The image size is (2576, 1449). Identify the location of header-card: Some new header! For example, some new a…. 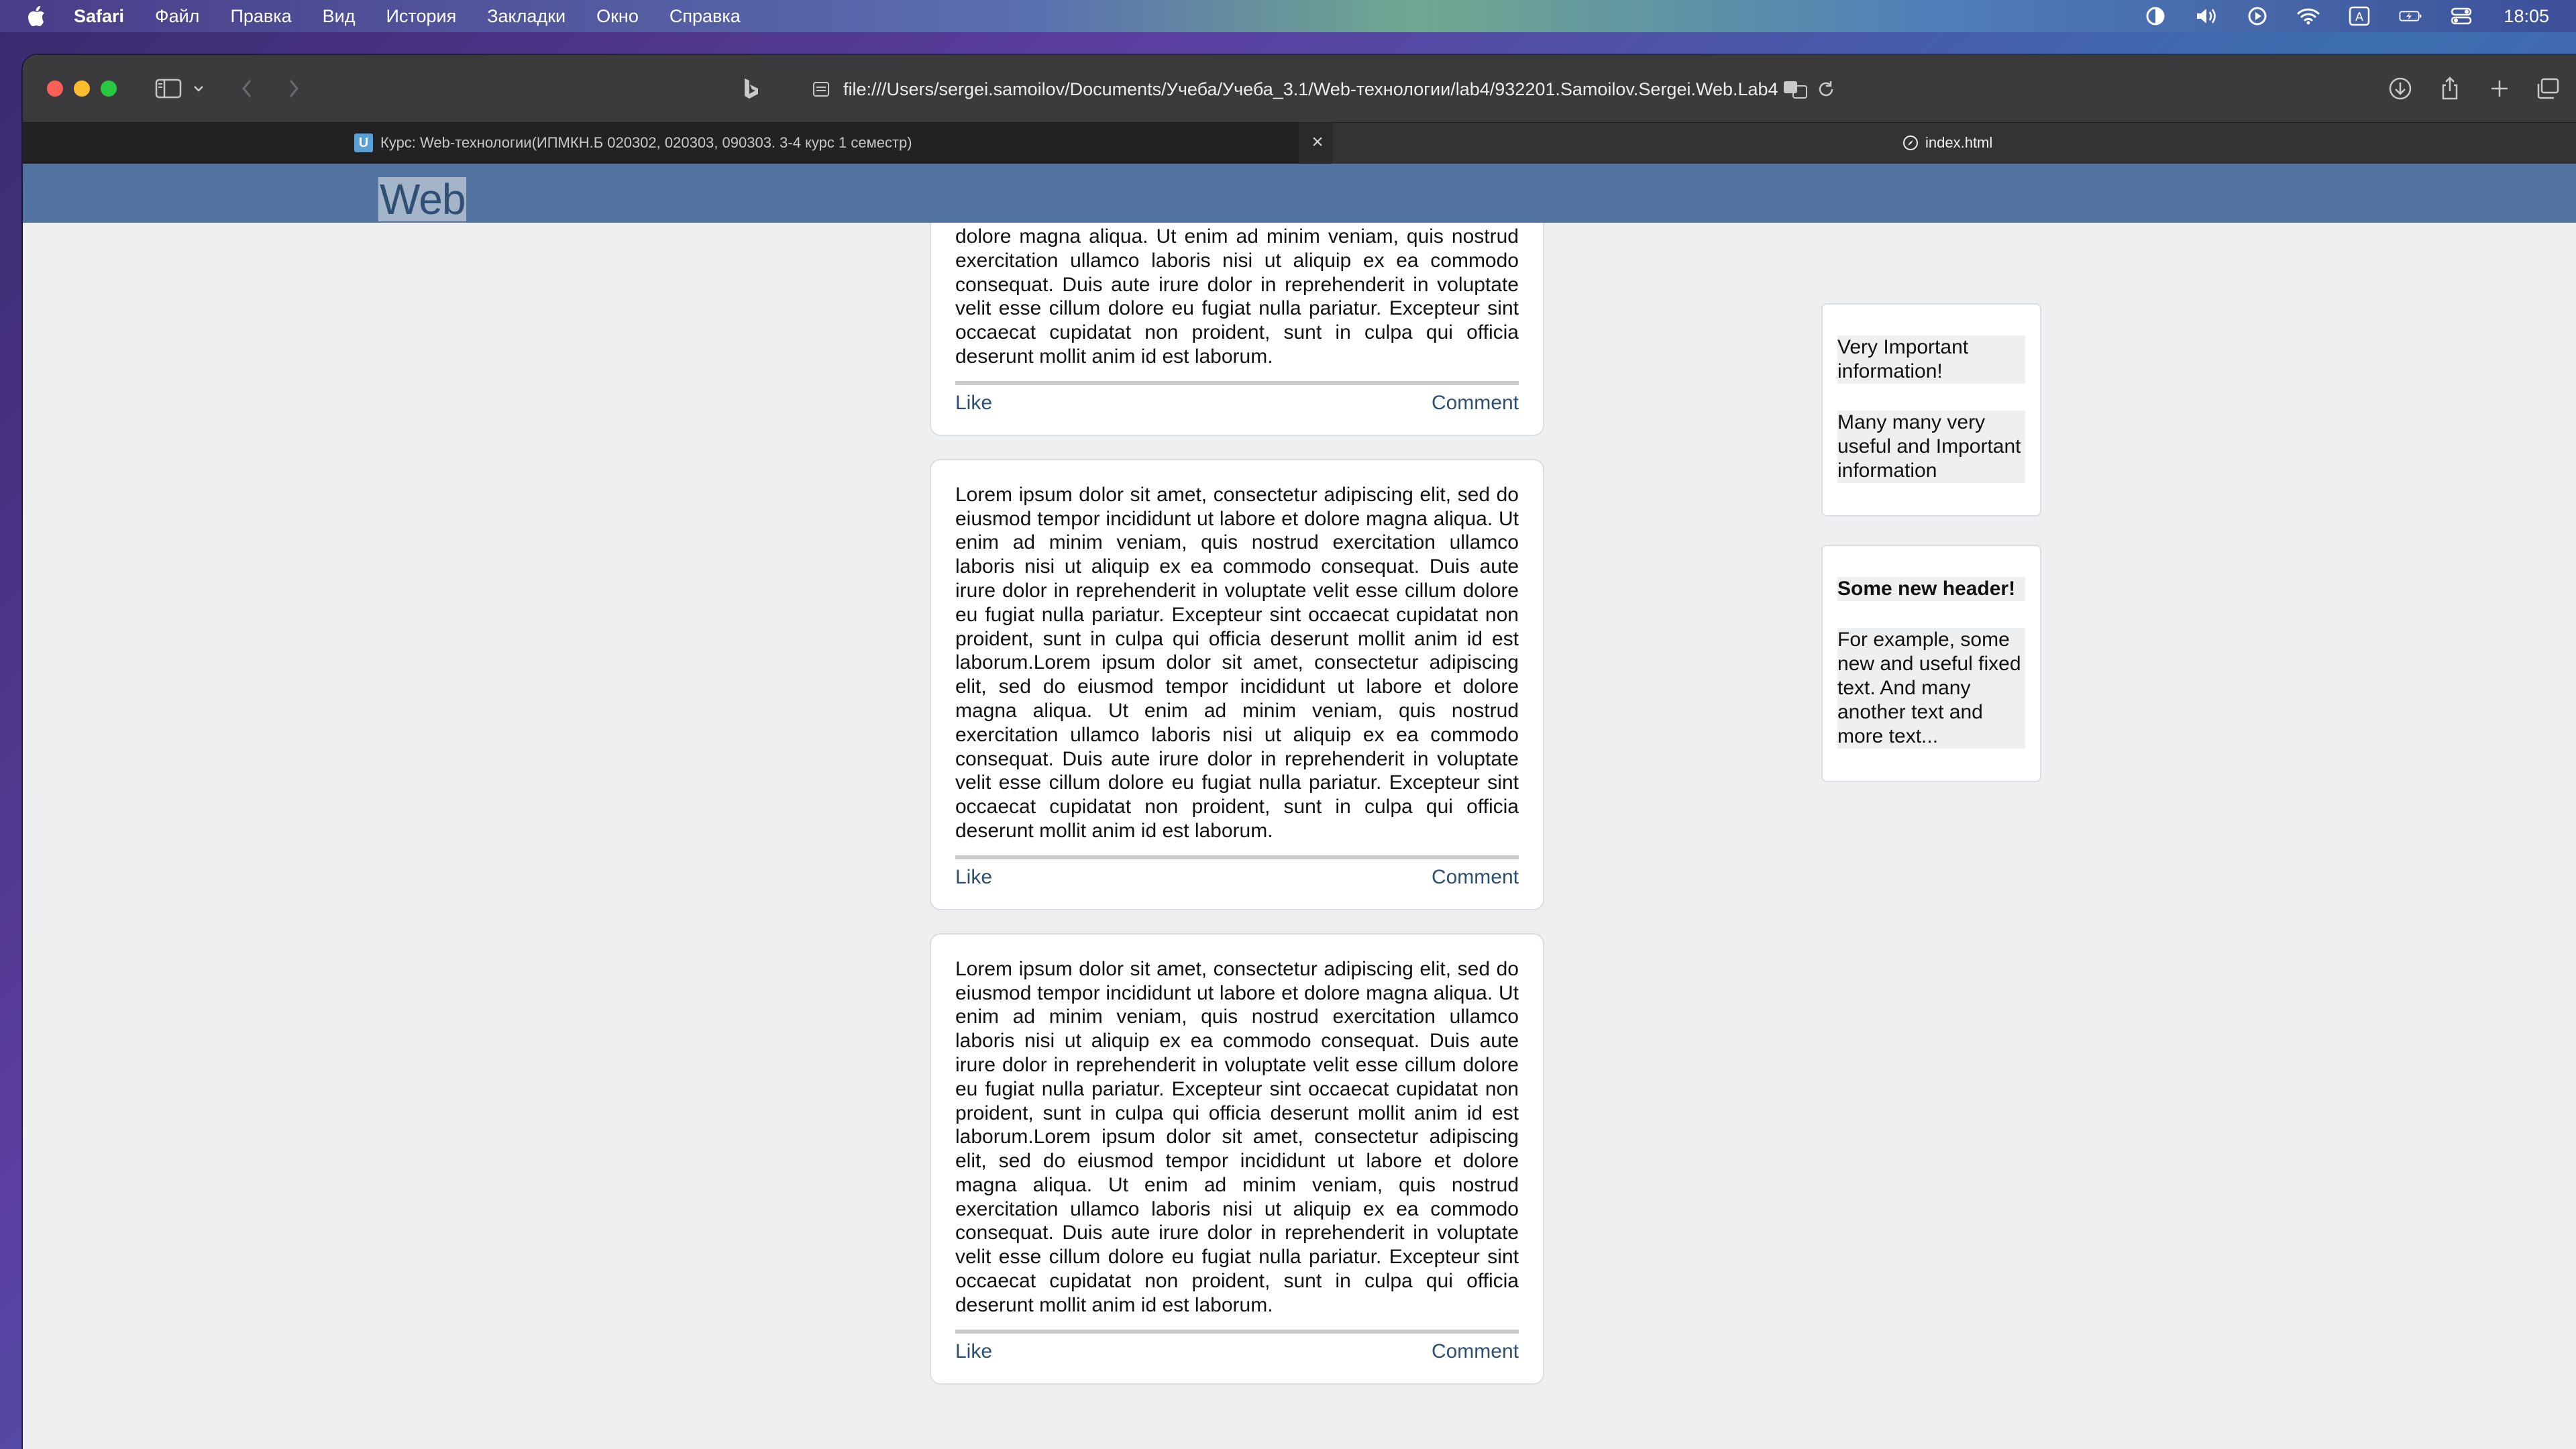
(1931, 663).